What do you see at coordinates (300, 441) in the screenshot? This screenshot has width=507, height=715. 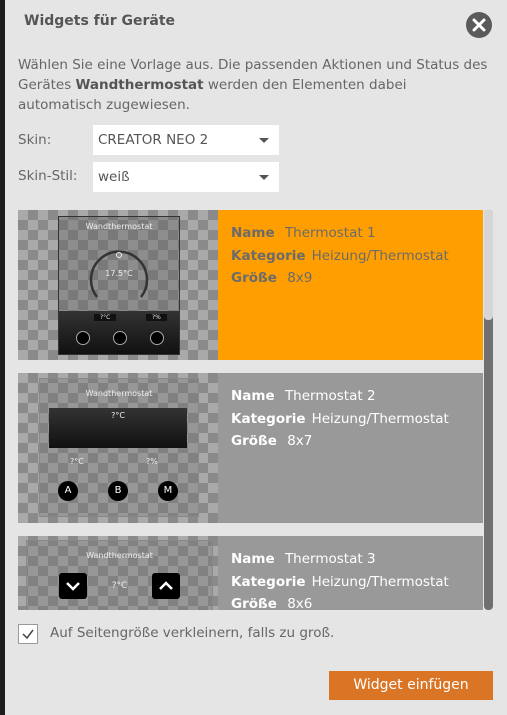 I see `widget-size: 8x7` at bounding box center [300, 441].